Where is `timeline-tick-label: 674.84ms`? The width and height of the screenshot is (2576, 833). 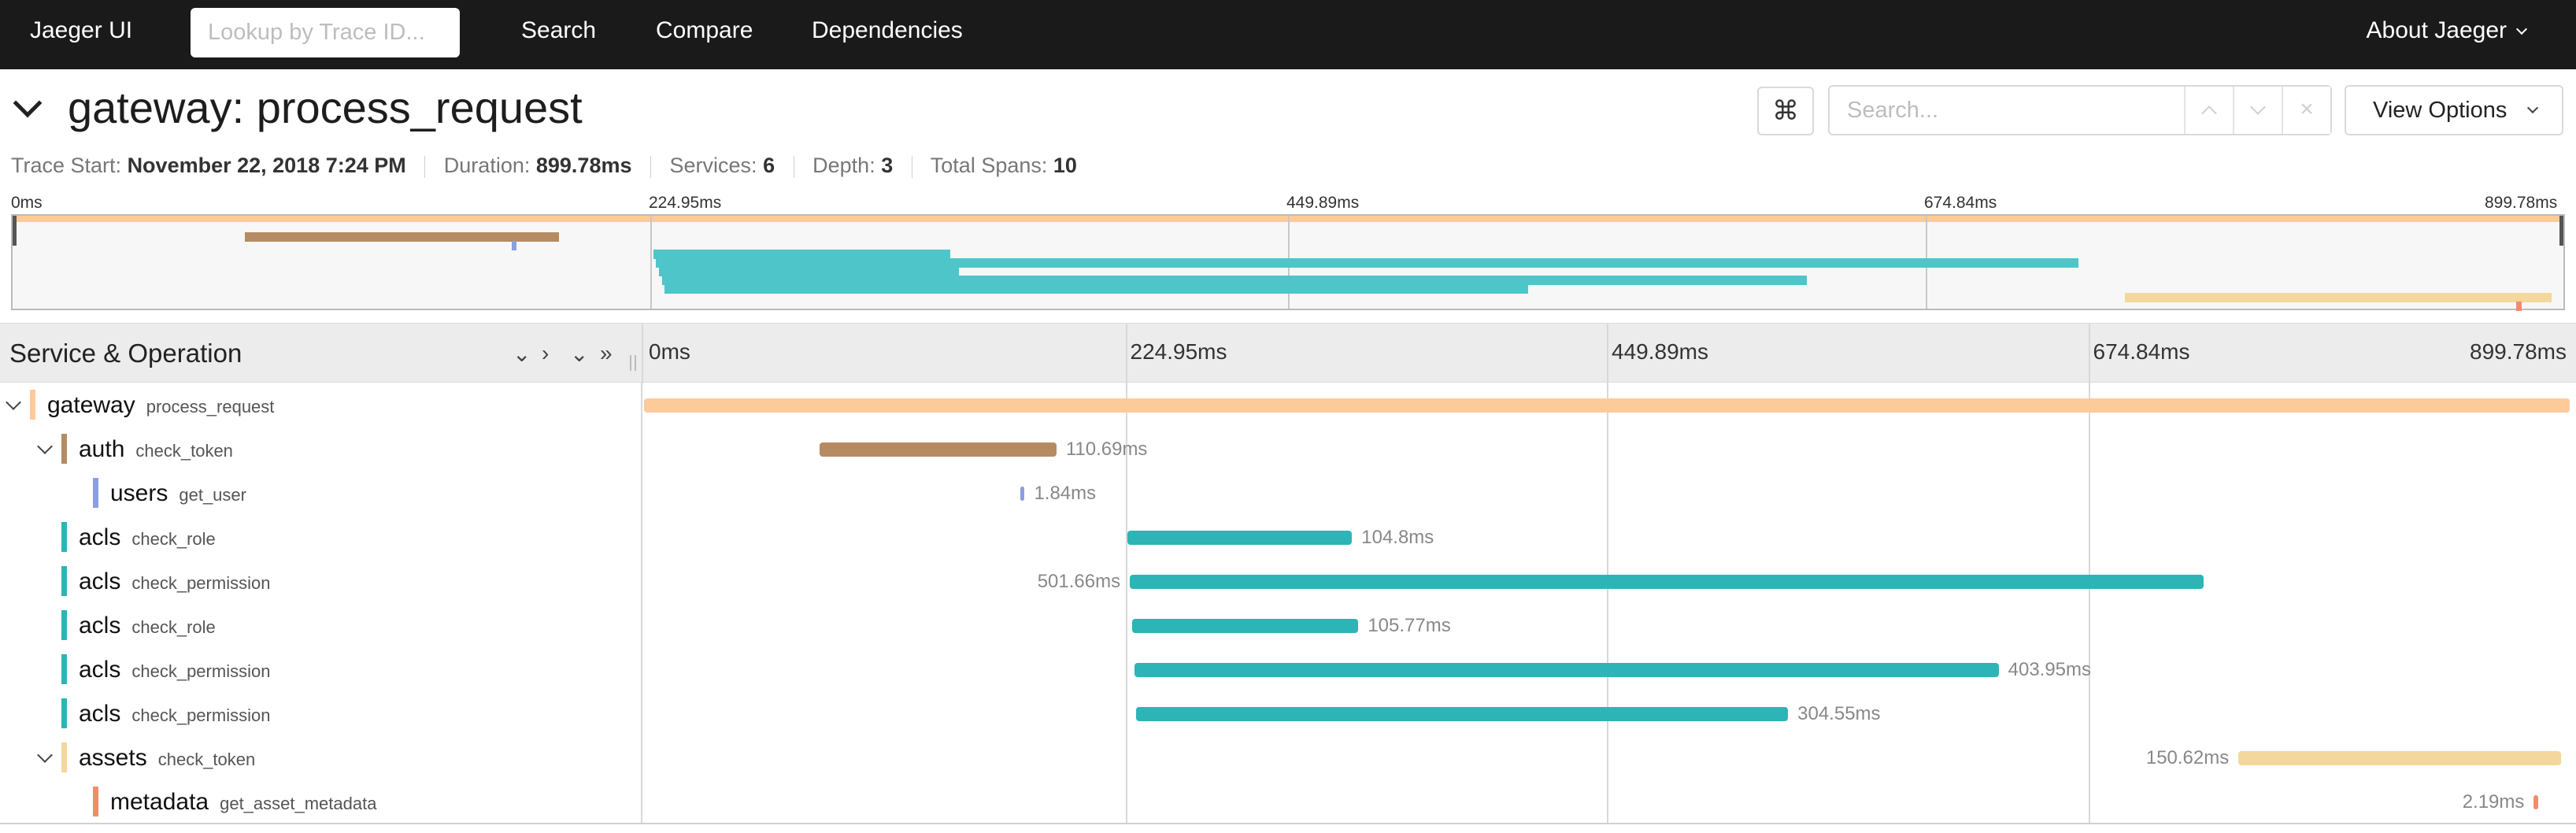
timeline-tick-label: 674.84ms is located at coordinates (2141, 351).